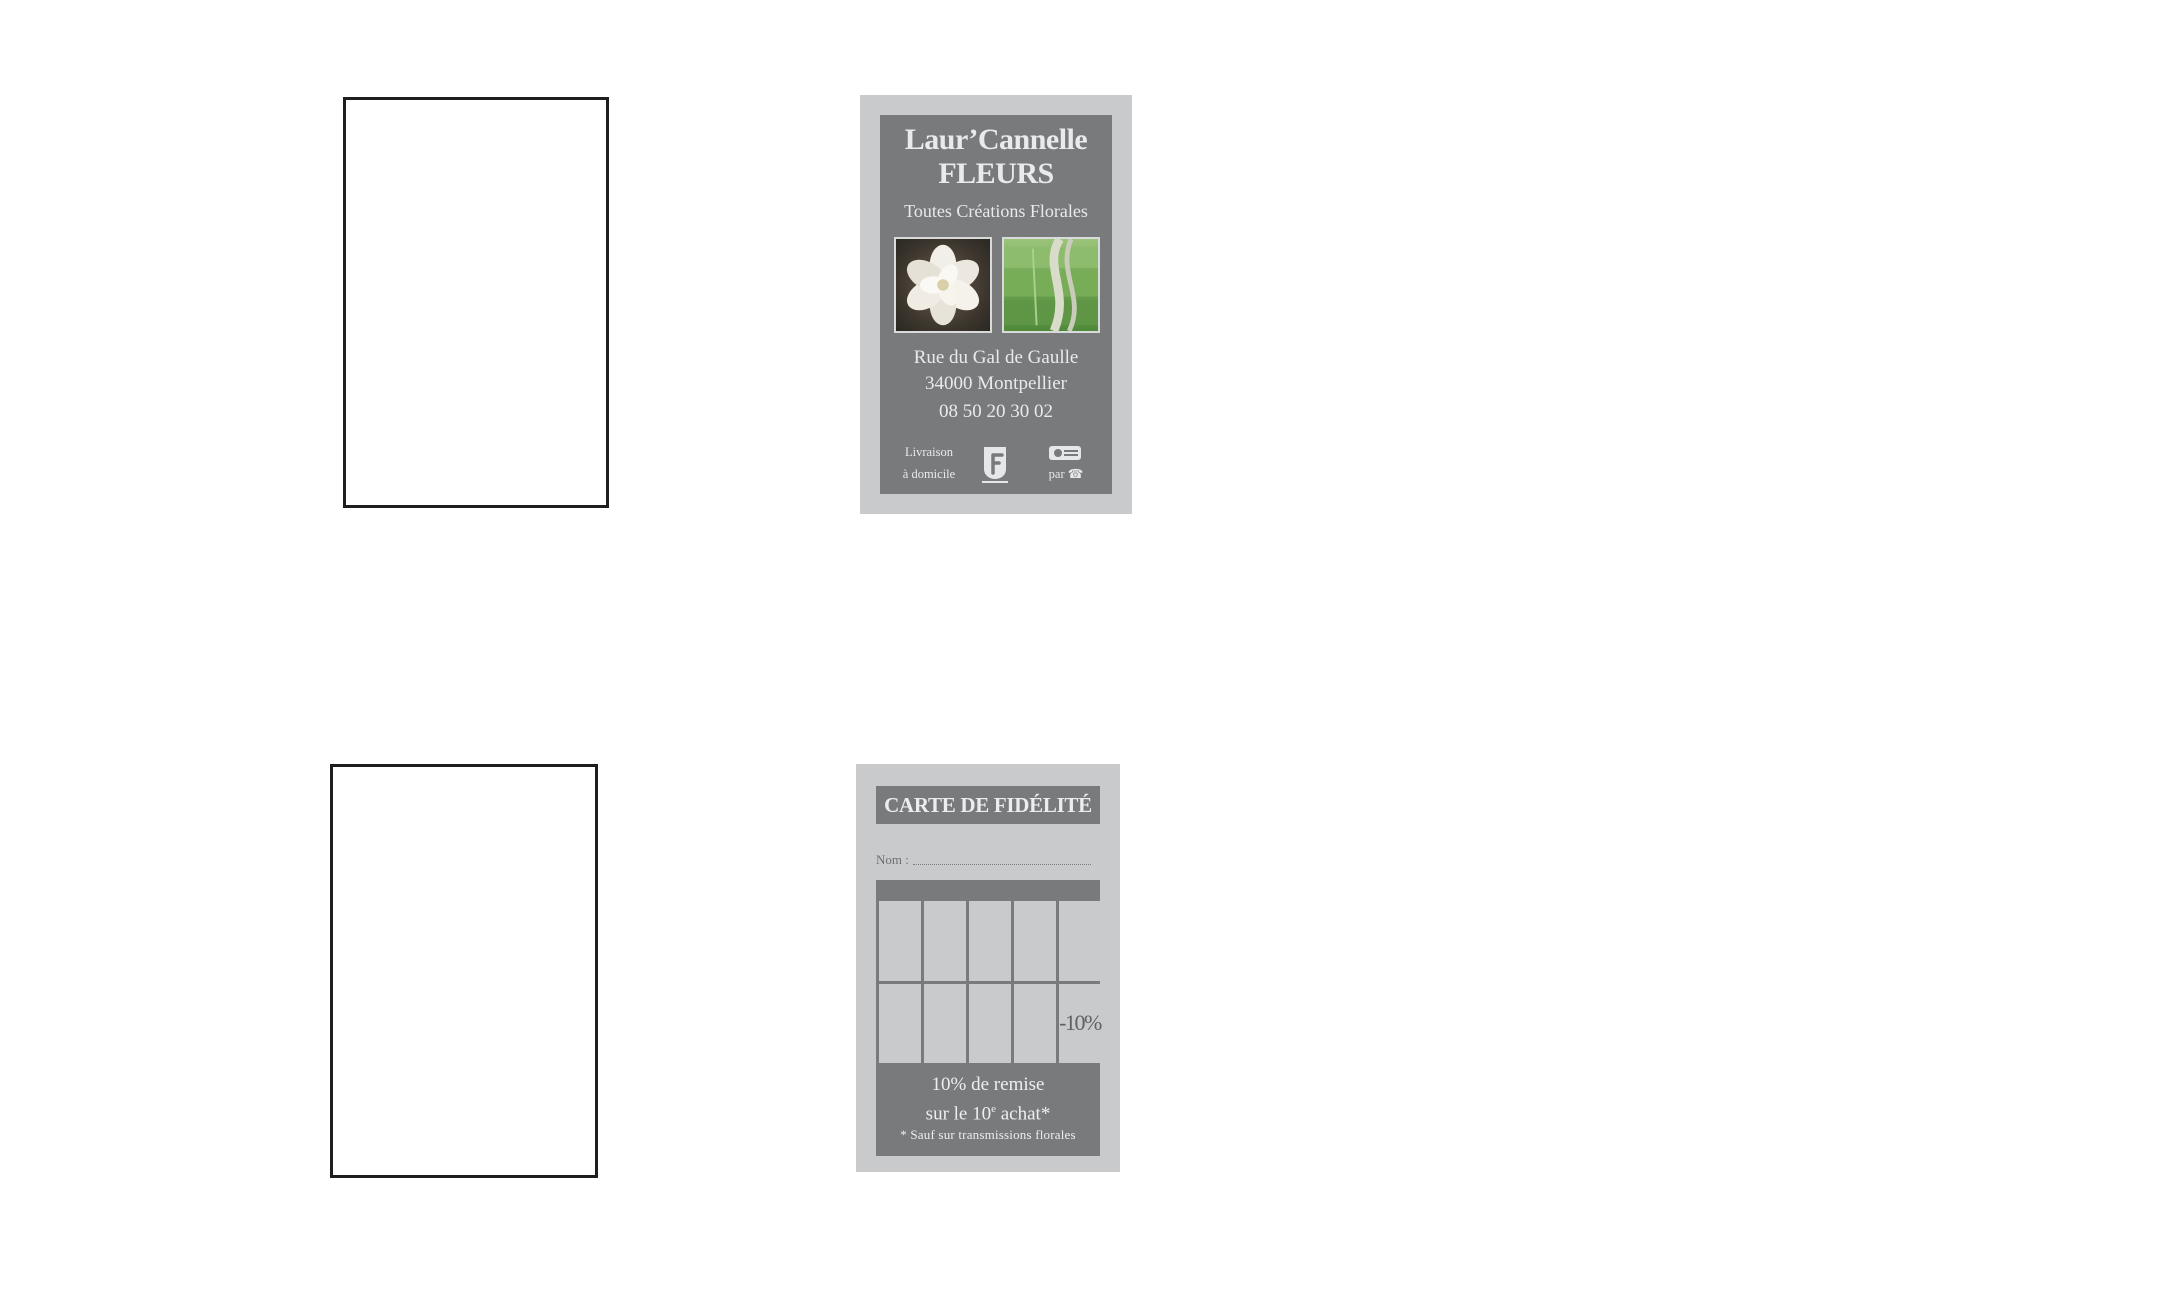 This screenshot has height=1309, width=2181. I want to click on blank-card-frame-top, so click(476, 302).